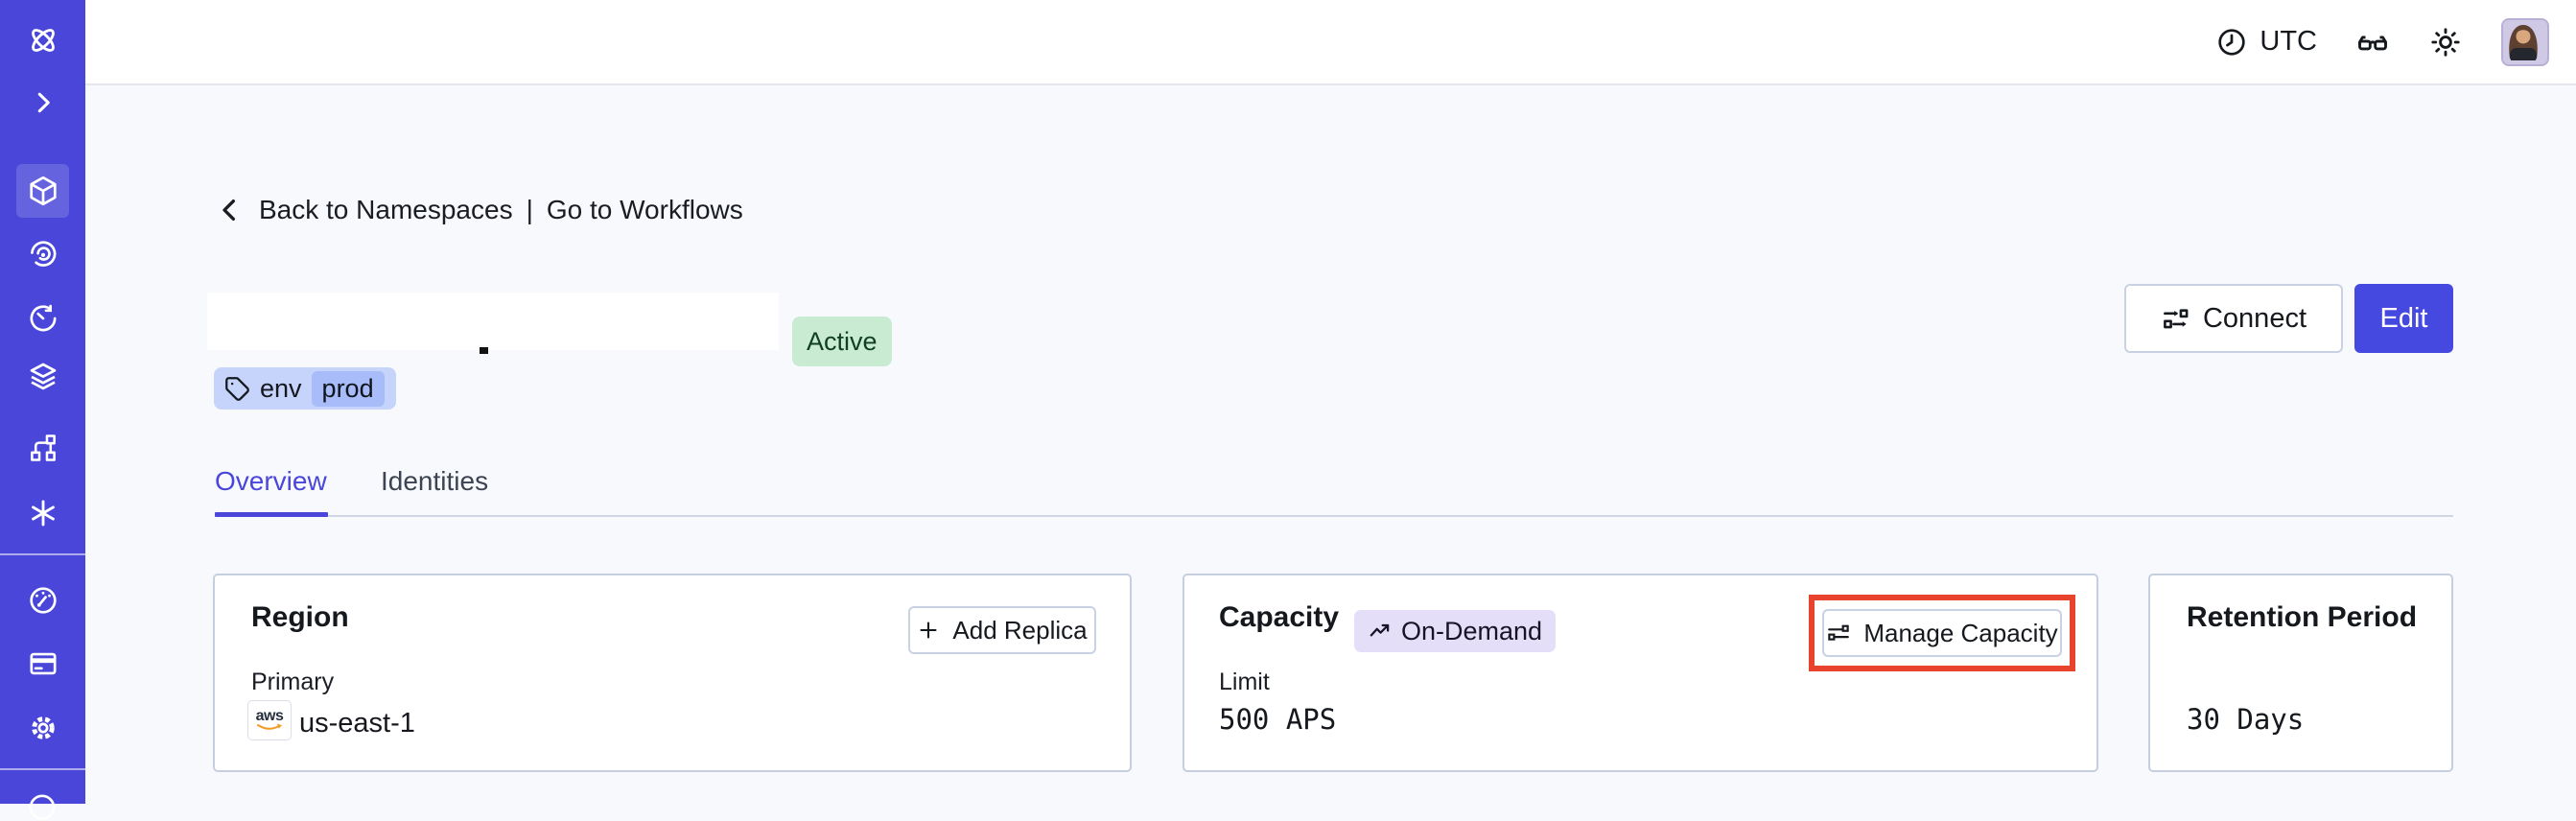 Image resolution: width=2576 pixels, height=821 pixels. What do you see at coordinates (2175, 319) in the screenshot?
I see `connect-icon` at bounding box center [2175, 319].